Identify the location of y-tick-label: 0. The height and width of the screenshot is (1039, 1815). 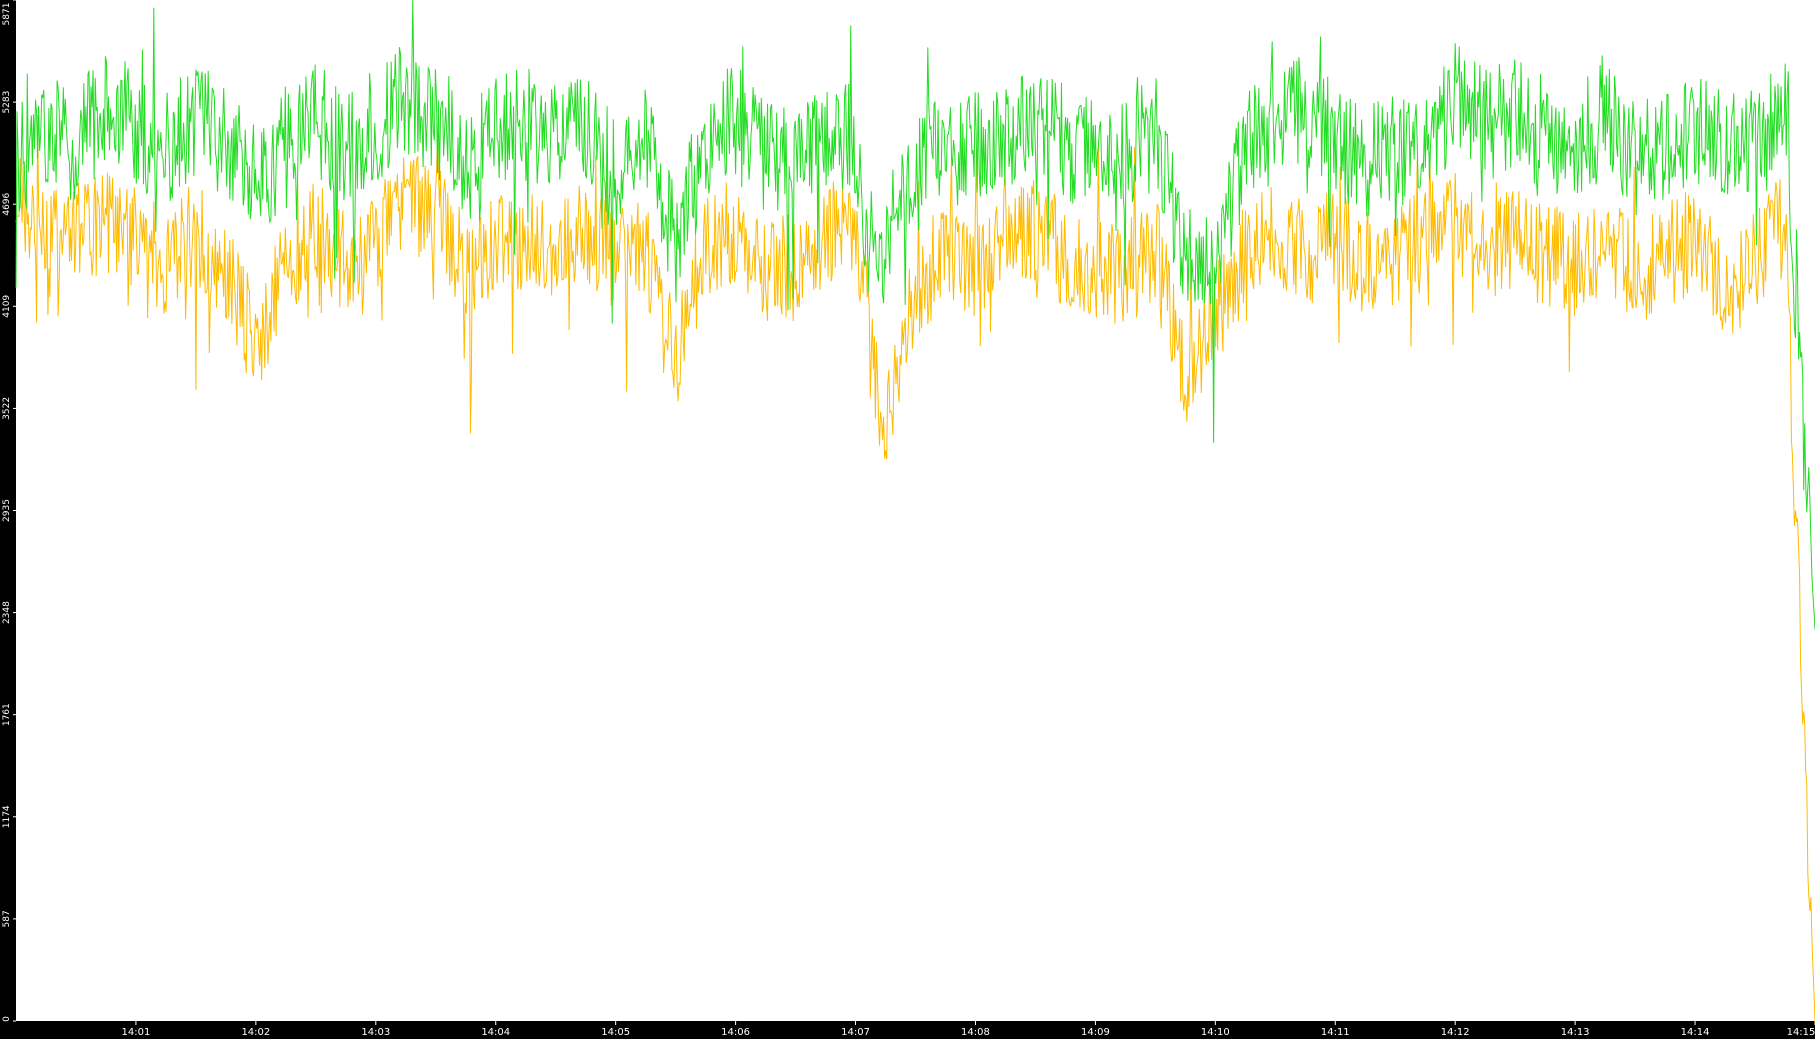
(7, 1019).